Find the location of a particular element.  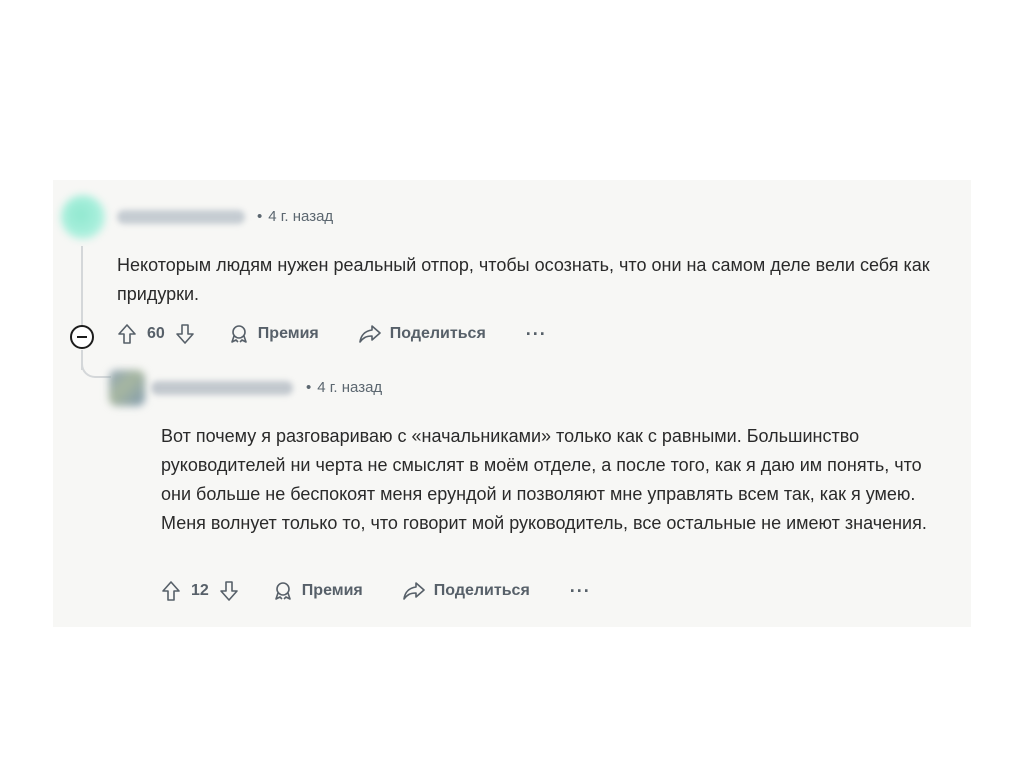

comment-actions: 12 Премия Поделиться ··· is located at coordinates (376, 591).